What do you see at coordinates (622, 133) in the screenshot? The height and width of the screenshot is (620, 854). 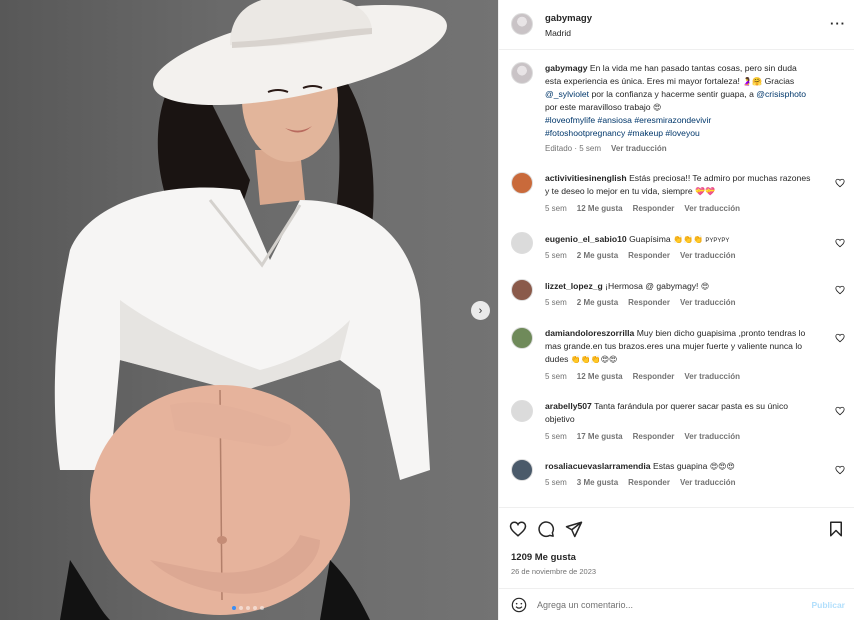 I see `hashtags: #fotoshootpregnancy #makeup #loveyou` at bounding box center [622, 133].